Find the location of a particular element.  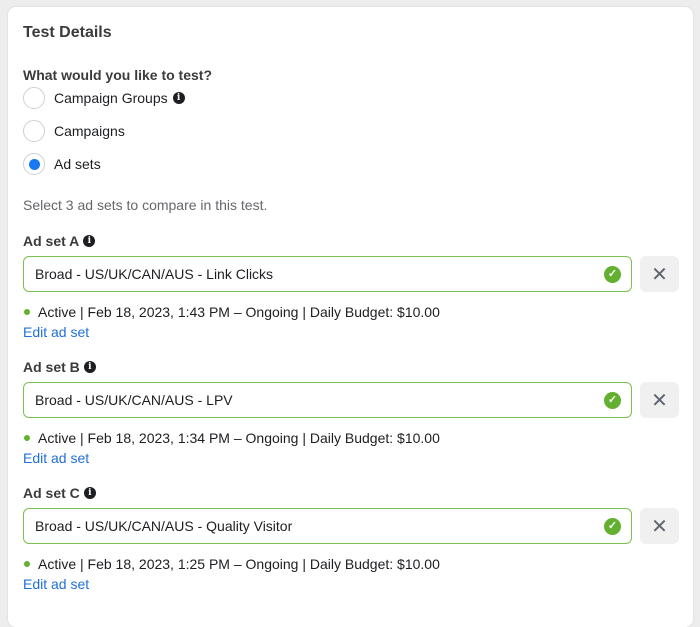

adset-label: Ad set B i is located at coordinates (353, 367).